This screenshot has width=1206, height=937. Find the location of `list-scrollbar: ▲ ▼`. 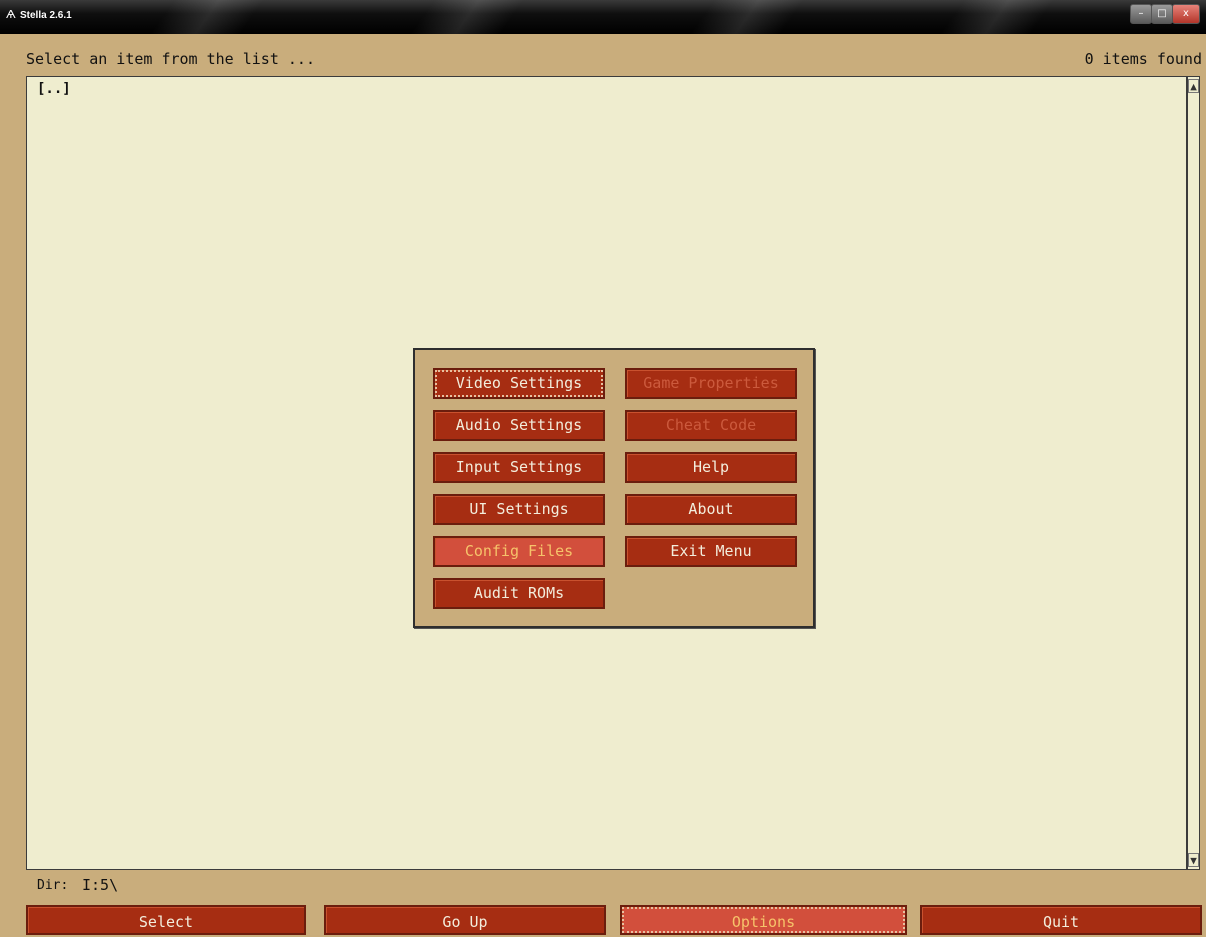

list-scrollbar: ▲ ▼ is located at coordinates (1193, 473).